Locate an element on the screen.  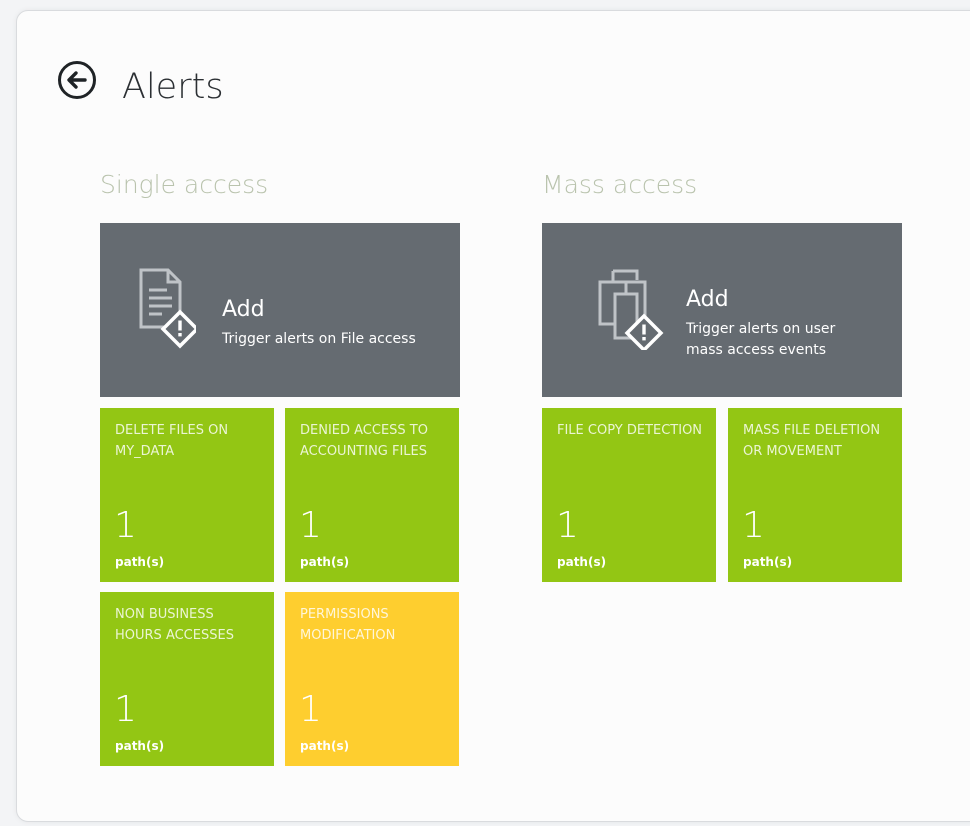
multi-file-alert-icon is located at coordinates (632, 311).